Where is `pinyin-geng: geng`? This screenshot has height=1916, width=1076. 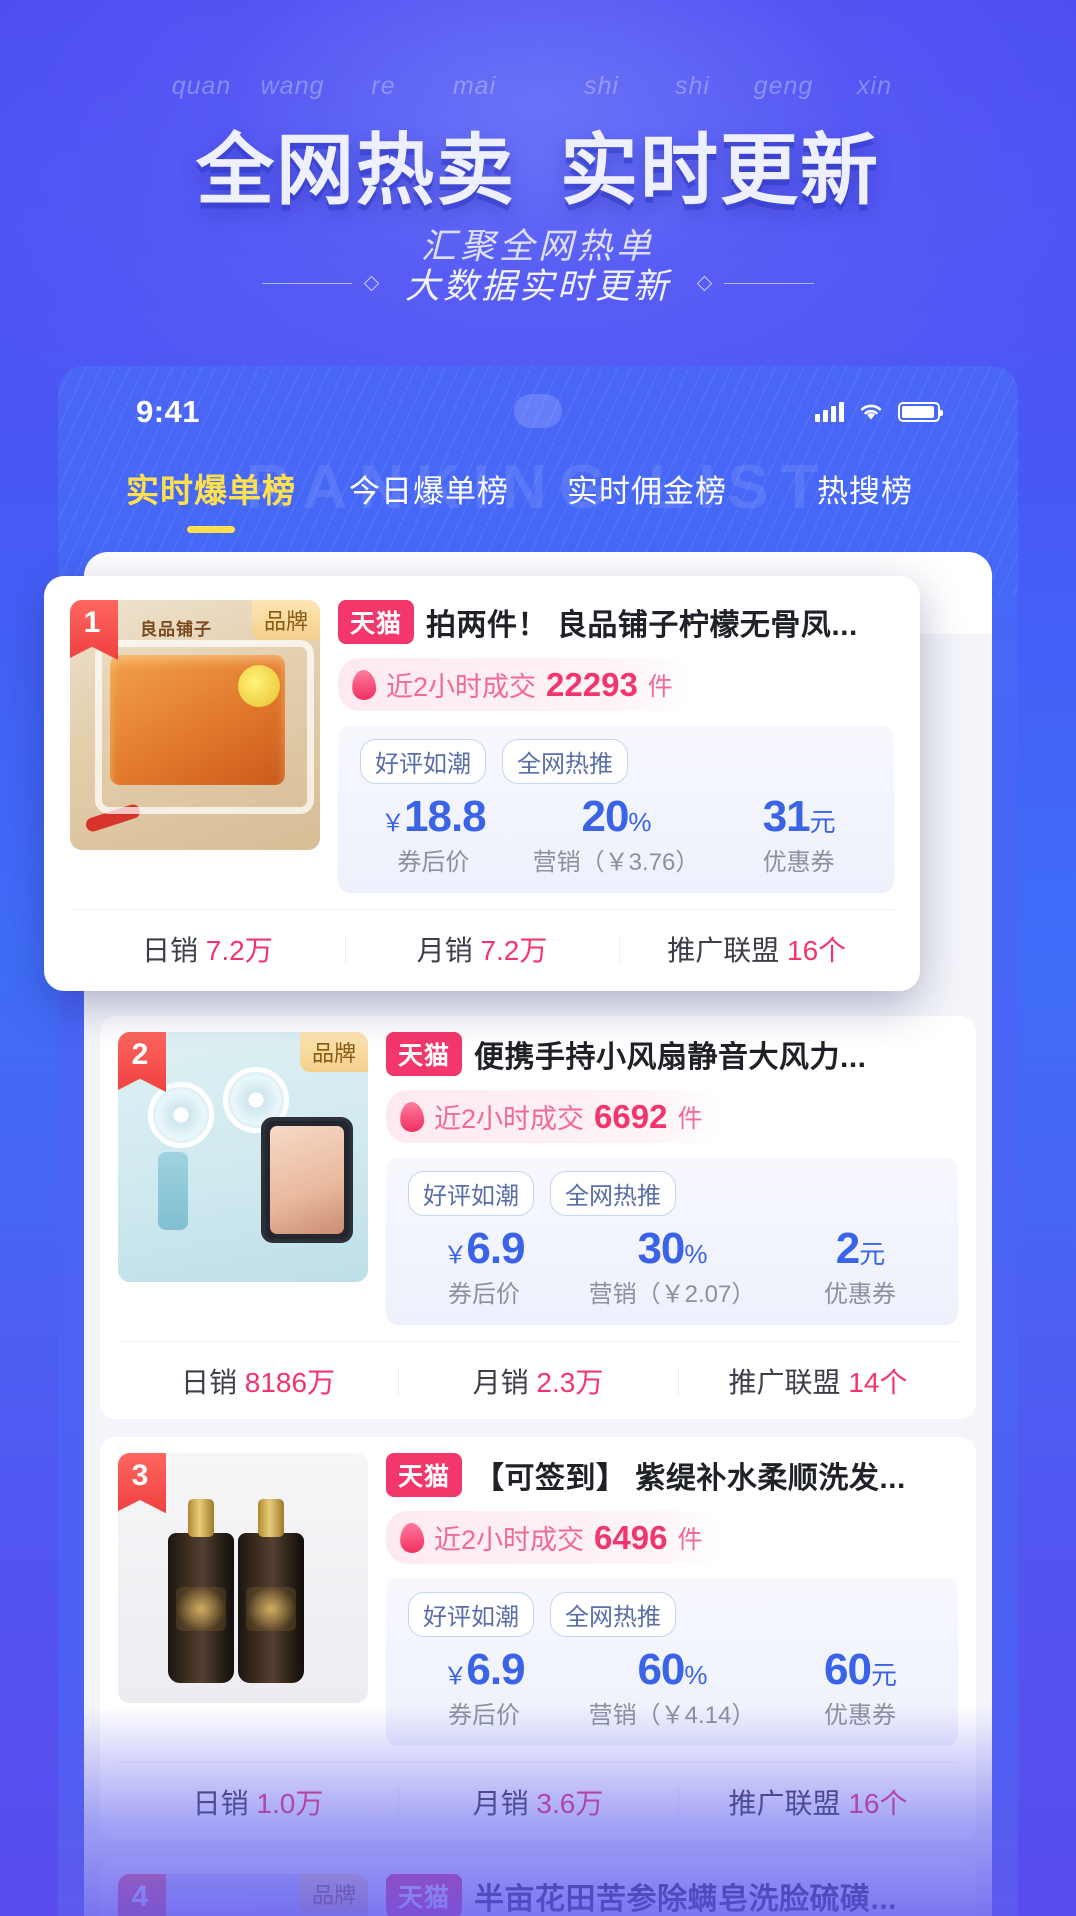 pinyin-geng: geng is located at coordinates (783, 86).